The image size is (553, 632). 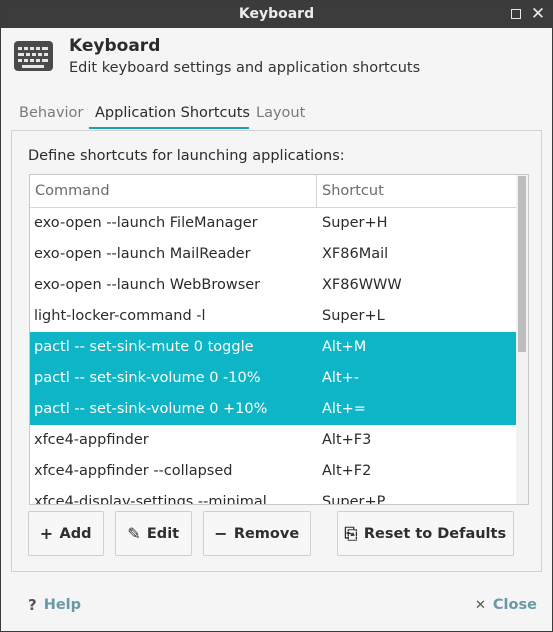 What do you see at coordinates (344, 347) in the screenshot?
I see `row-shortcut: Alt+M` at bounding box center [344, 347].